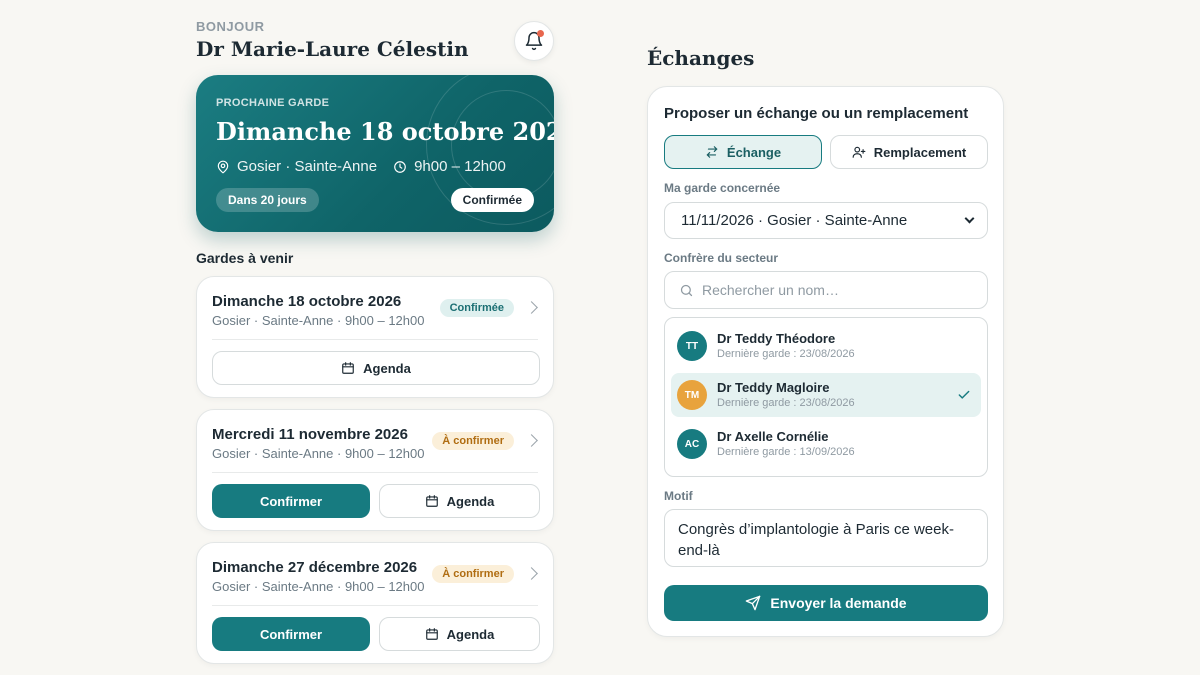  What do you see at coordinates (753, 603) in the screenshot?
I see `send-icon` at bounding box center [753, 603].